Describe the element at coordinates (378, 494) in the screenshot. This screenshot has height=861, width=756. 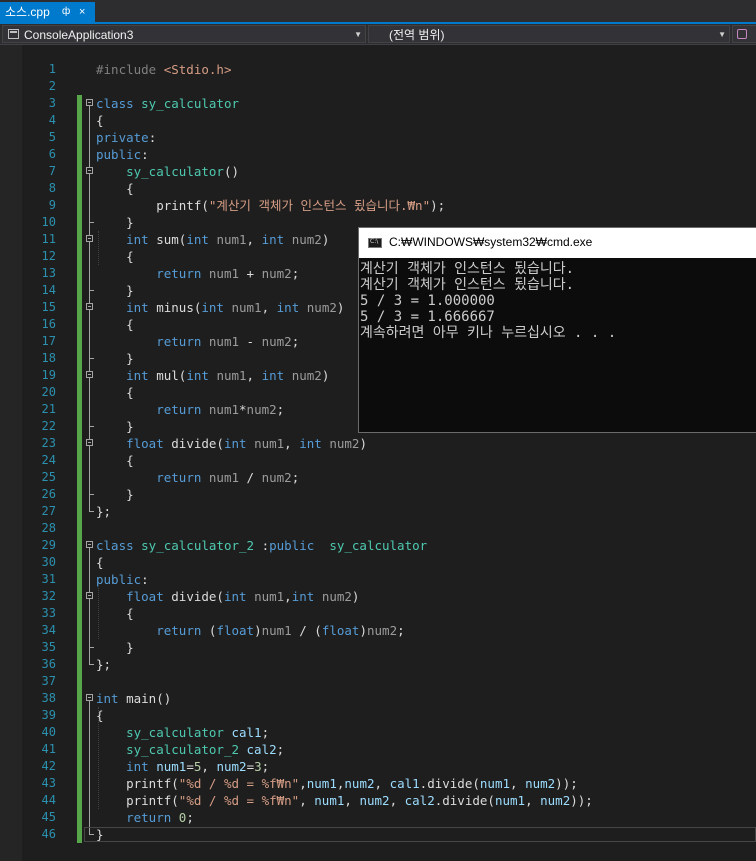
I see `code-line: 26 }` at that location.